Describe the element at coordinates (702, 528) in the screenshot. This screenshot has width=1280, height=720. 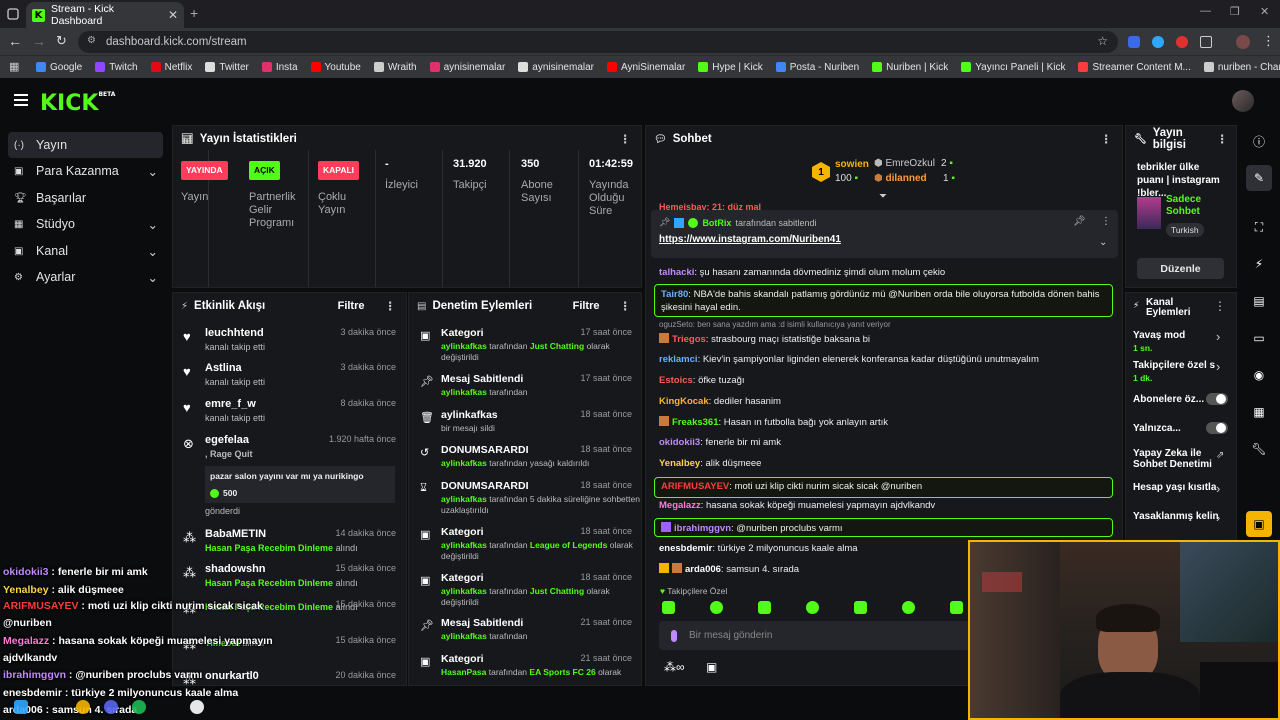
I see `chat-username: ibrahimggvn` at that location.